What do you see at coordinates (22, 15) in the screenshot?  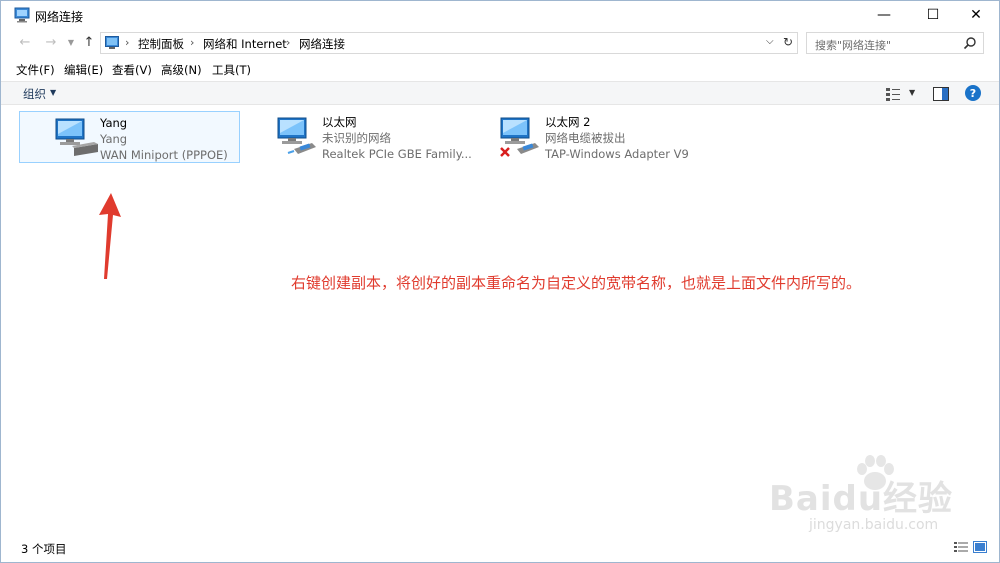 I see `network-connections-icon` at bounding box center [22, 15].